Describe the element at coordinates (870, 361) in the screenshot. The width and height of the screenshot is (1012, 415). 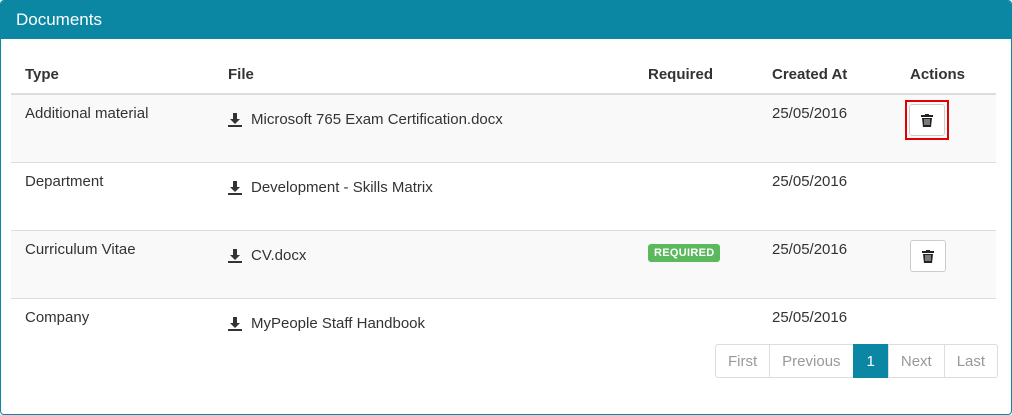
I see `pagination-page-current: 1` at that location.